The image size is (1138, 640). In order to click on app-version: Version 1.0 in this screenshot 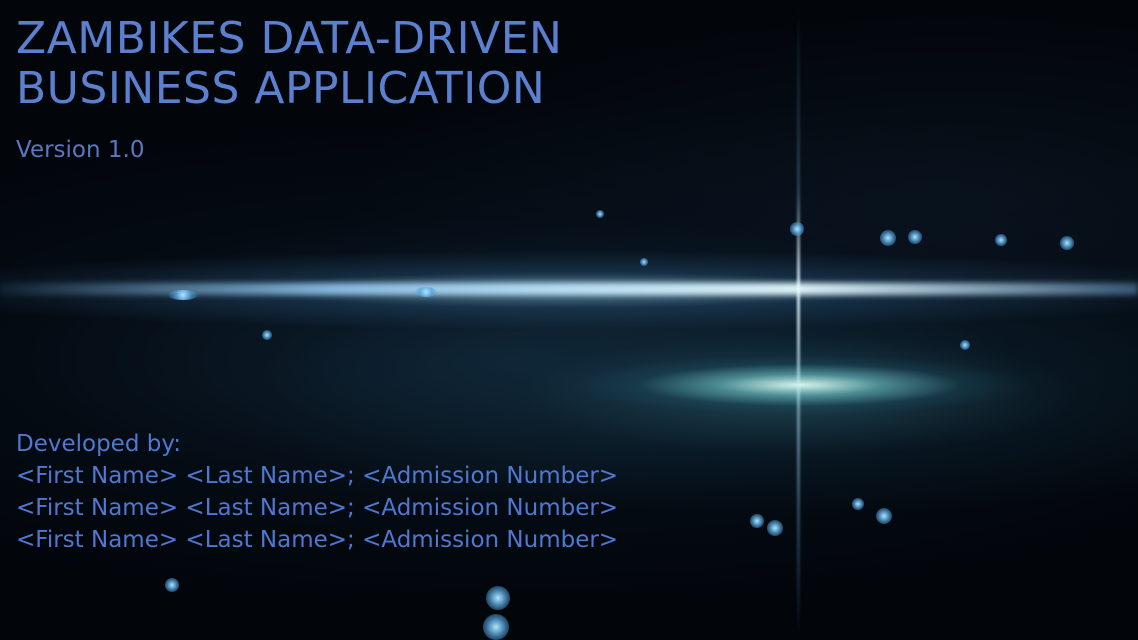, I will do `click(80, 150)`.